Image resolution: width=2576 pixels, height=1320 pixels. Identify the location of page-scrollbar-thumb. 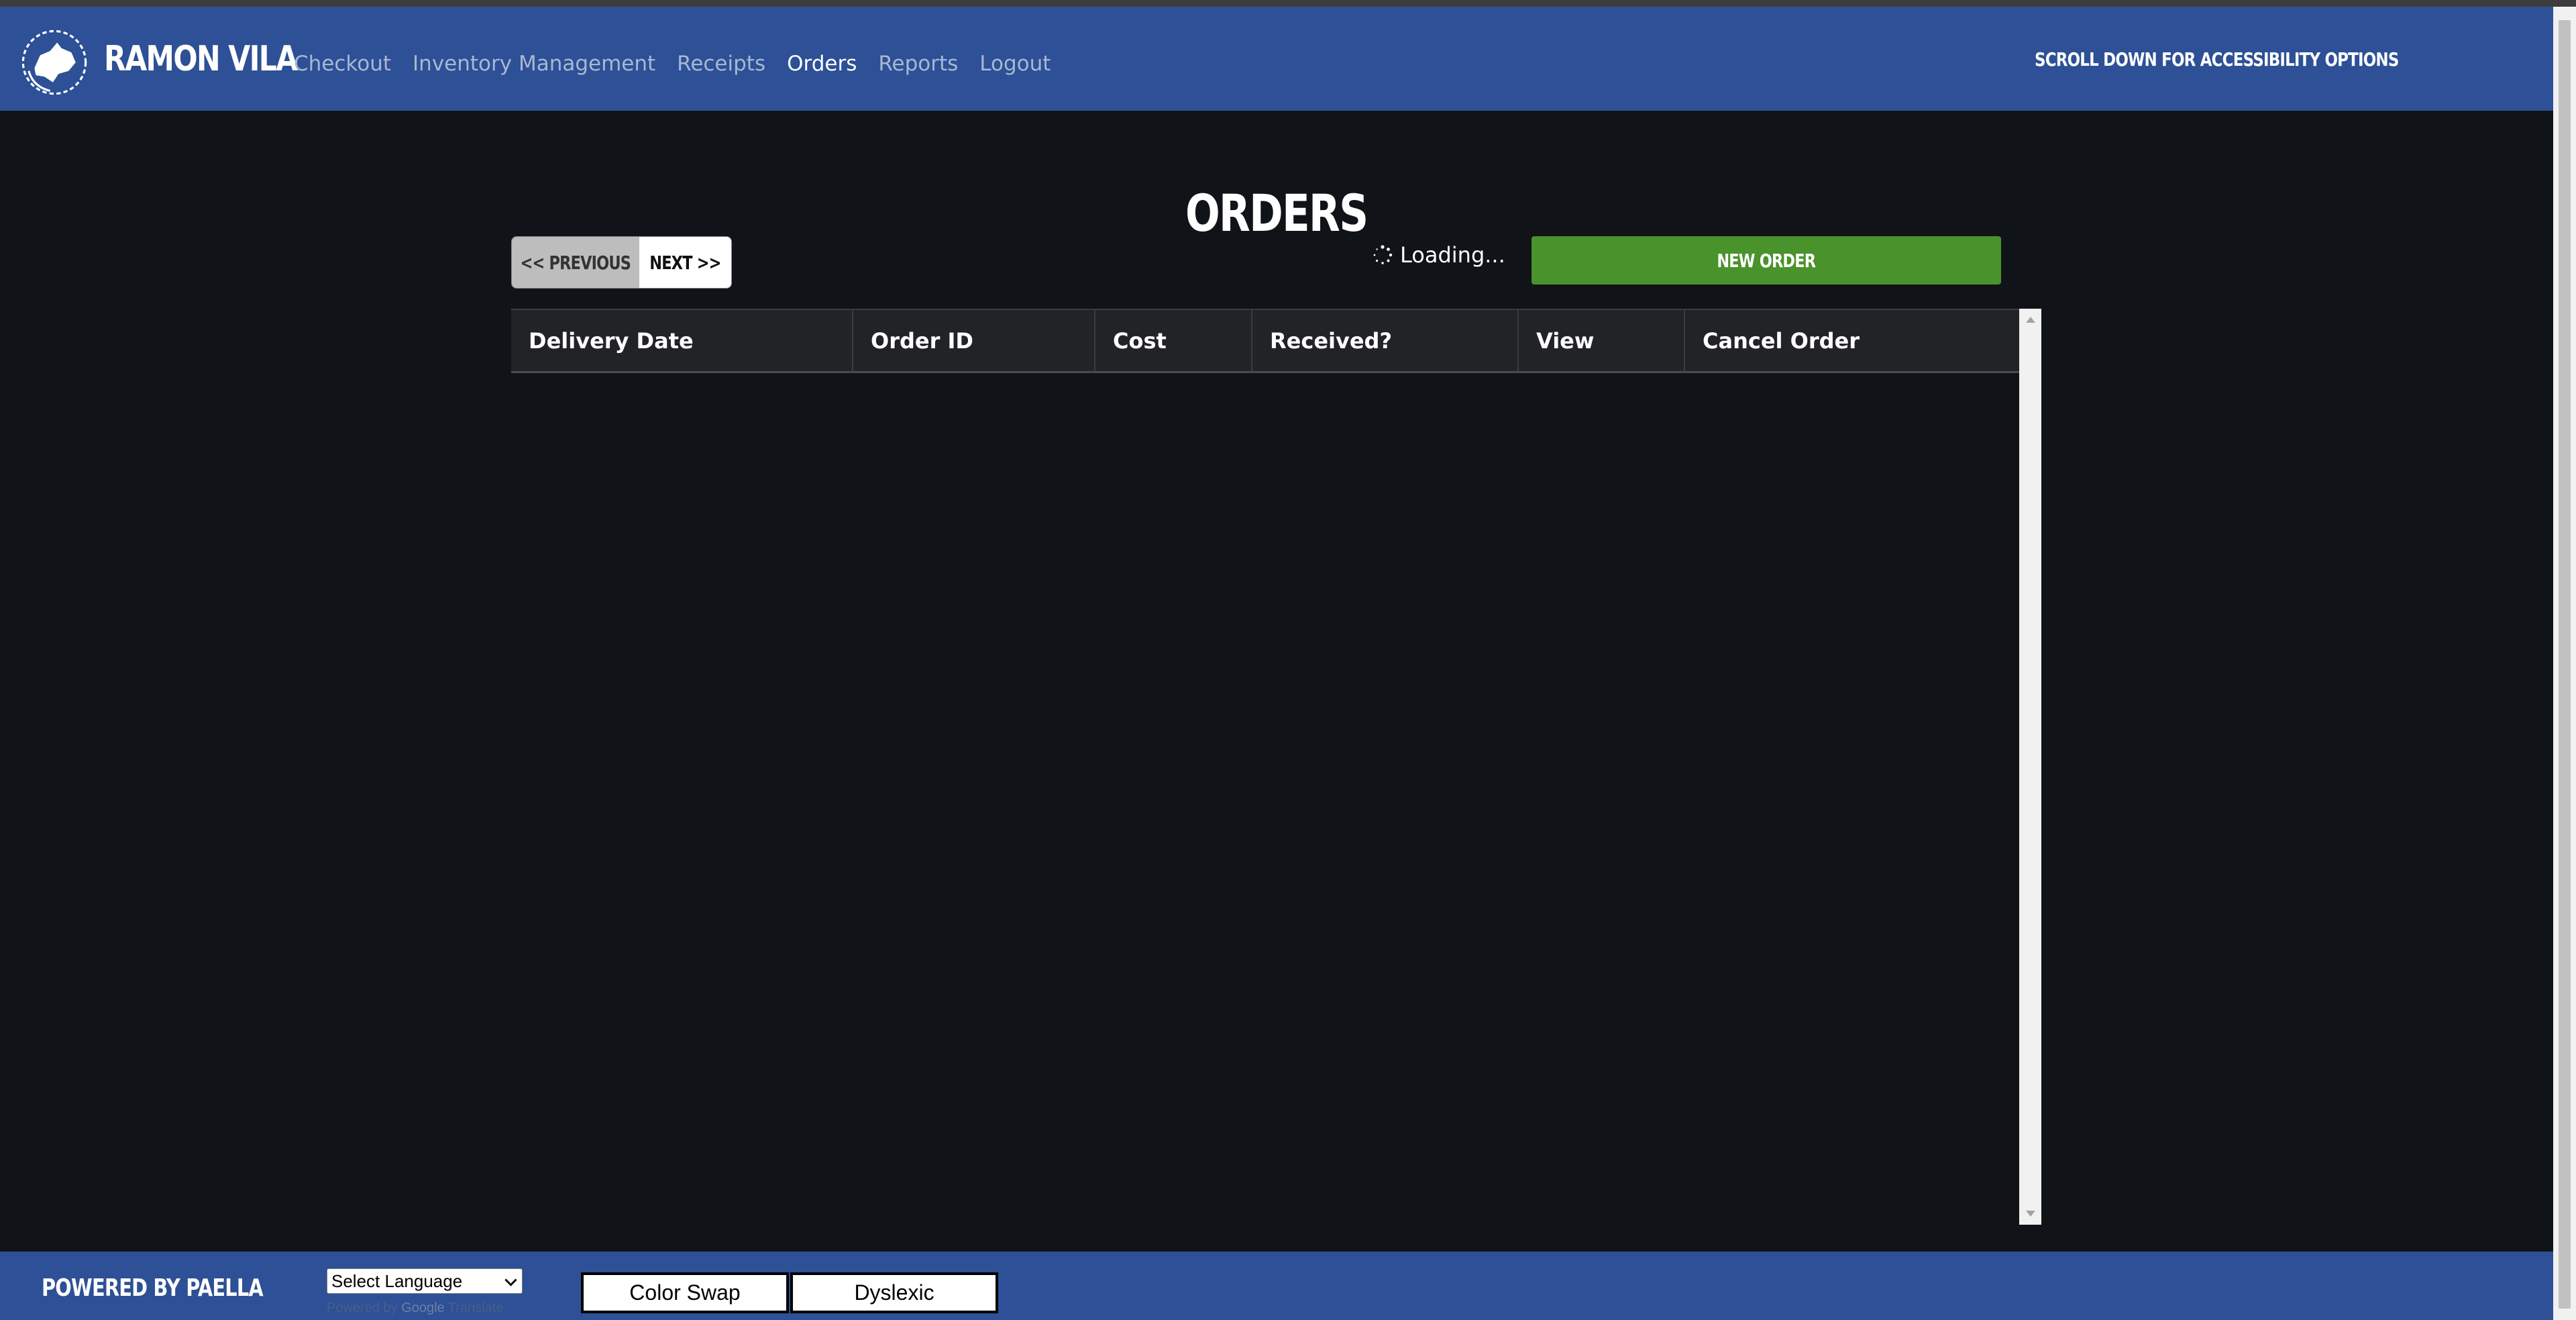
(2565, 664).